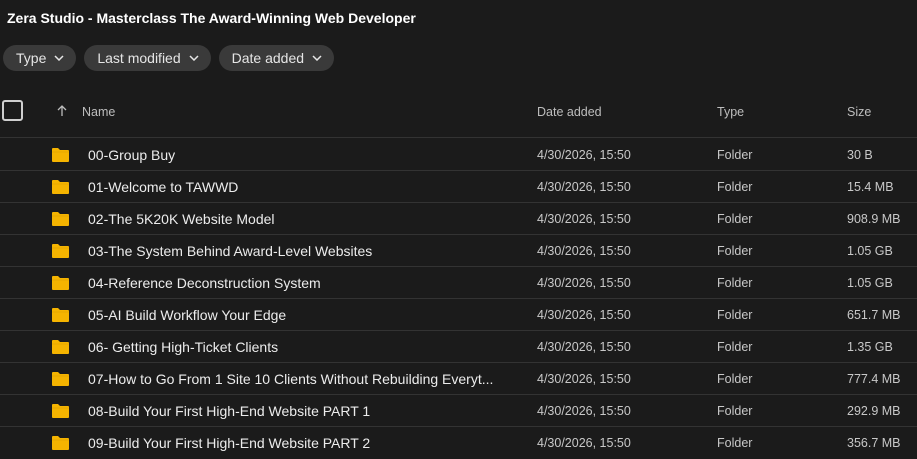  Describe the element at coordinates (204, 283) in the screenshot. I see `file-name: 04-Reference Deconstruction System` at that location.